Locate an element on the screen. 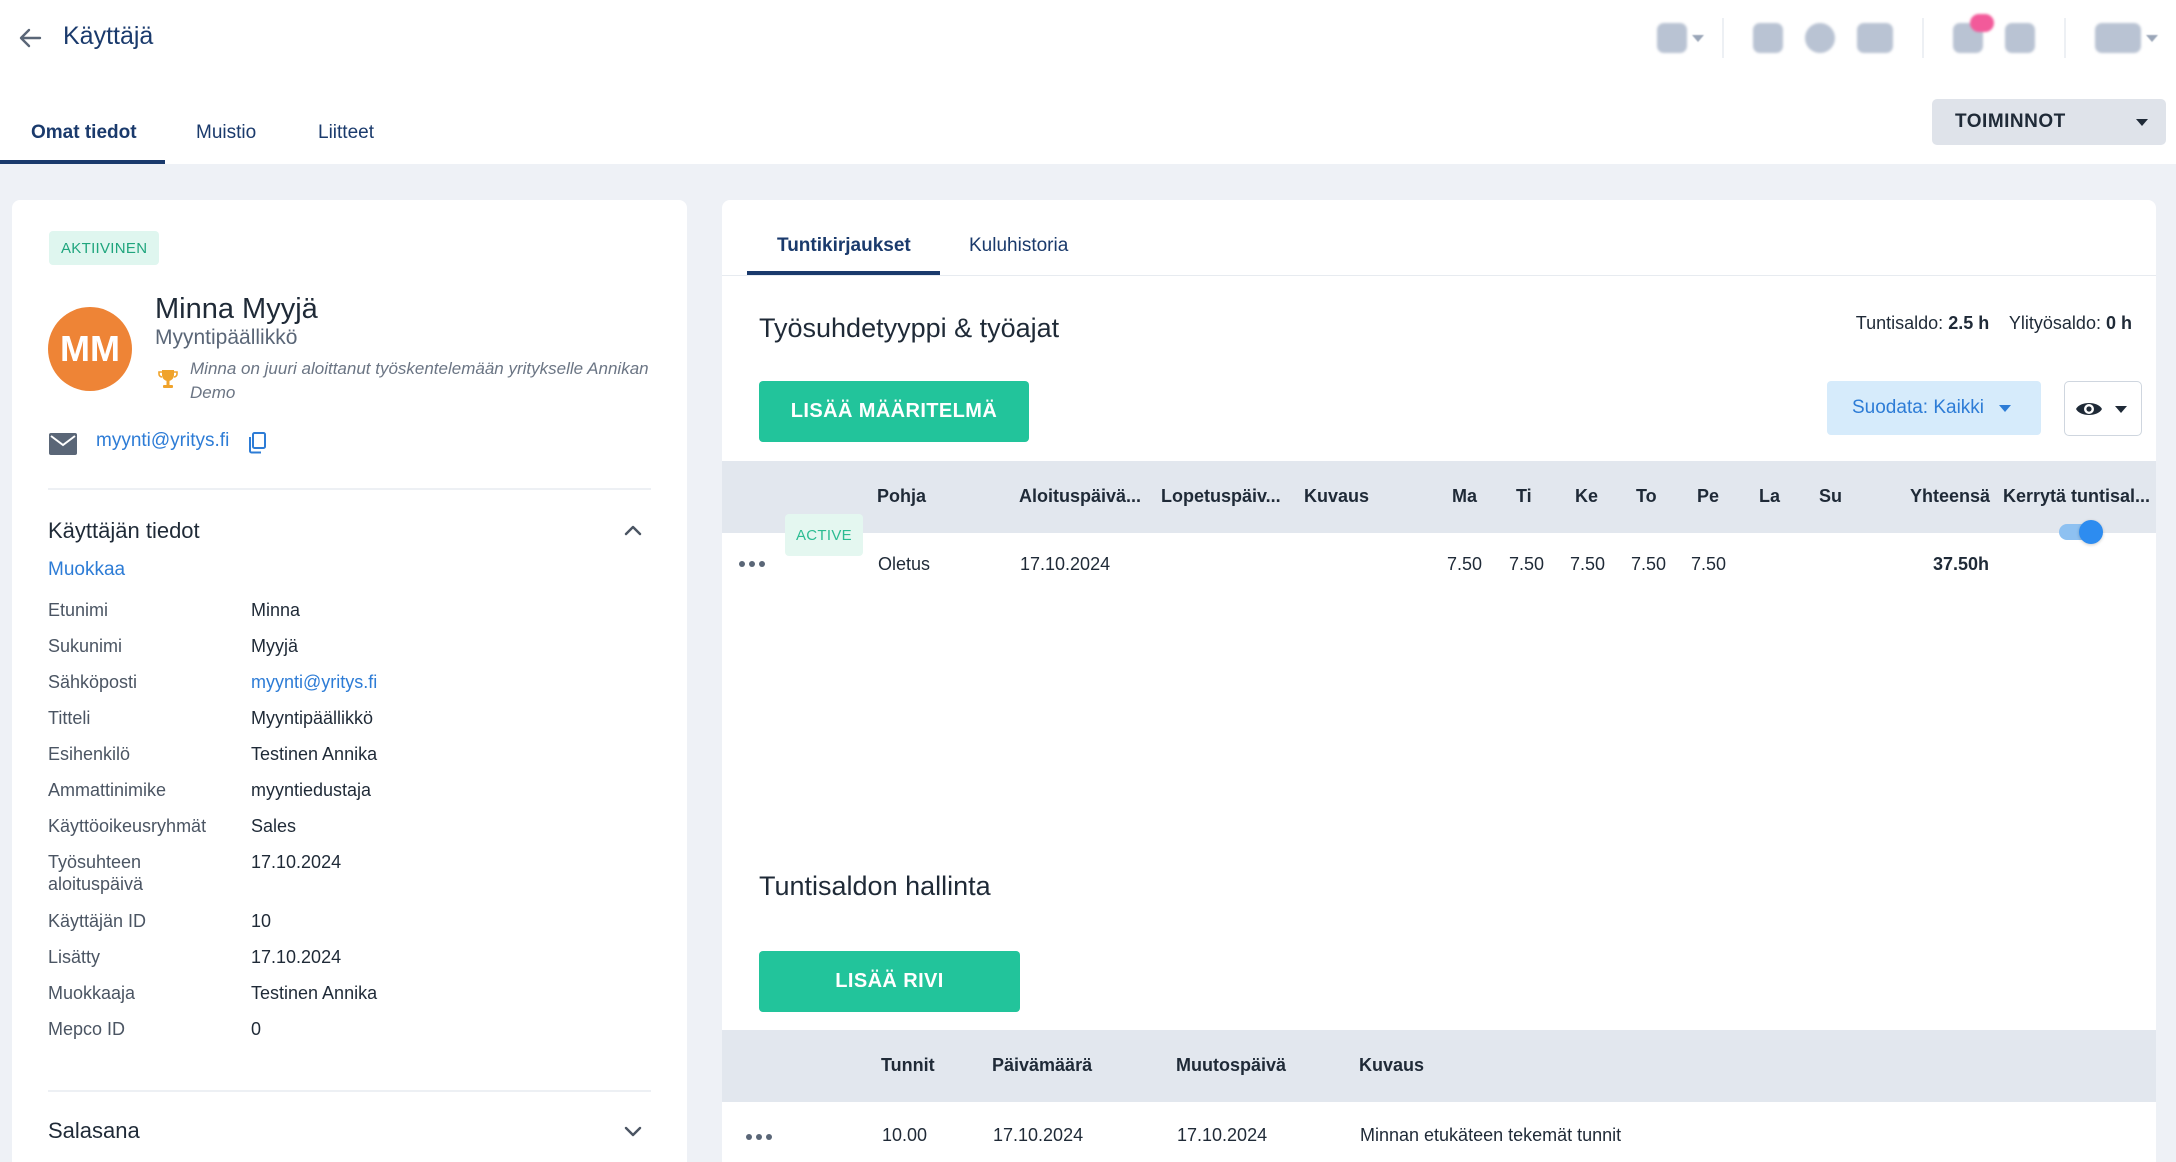 The image size is (2176, 1162). actions-button: TOIMINNOT is located at coordinates (2049, 122).